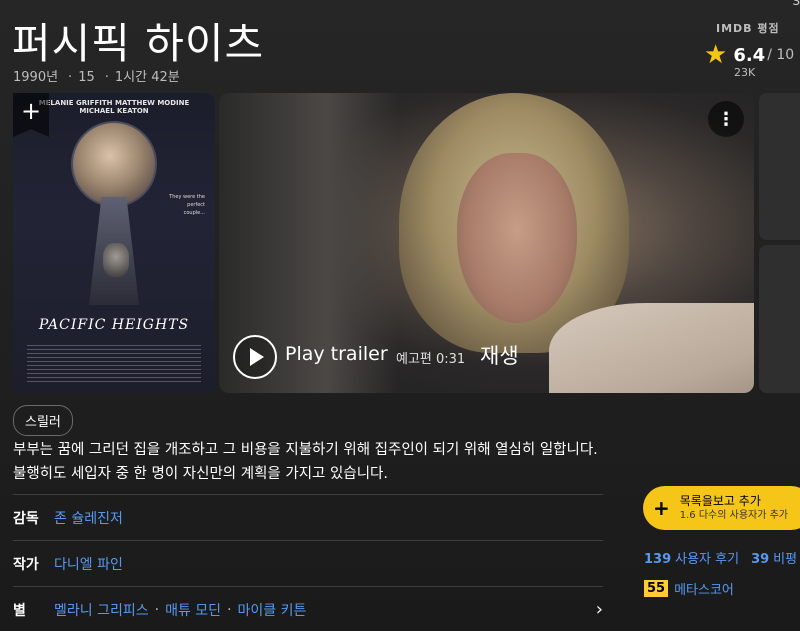 The width and height of the screenshot is (800, 631). I want to click on page-title: 퍼시픽 하이츠, so click(138, 43).